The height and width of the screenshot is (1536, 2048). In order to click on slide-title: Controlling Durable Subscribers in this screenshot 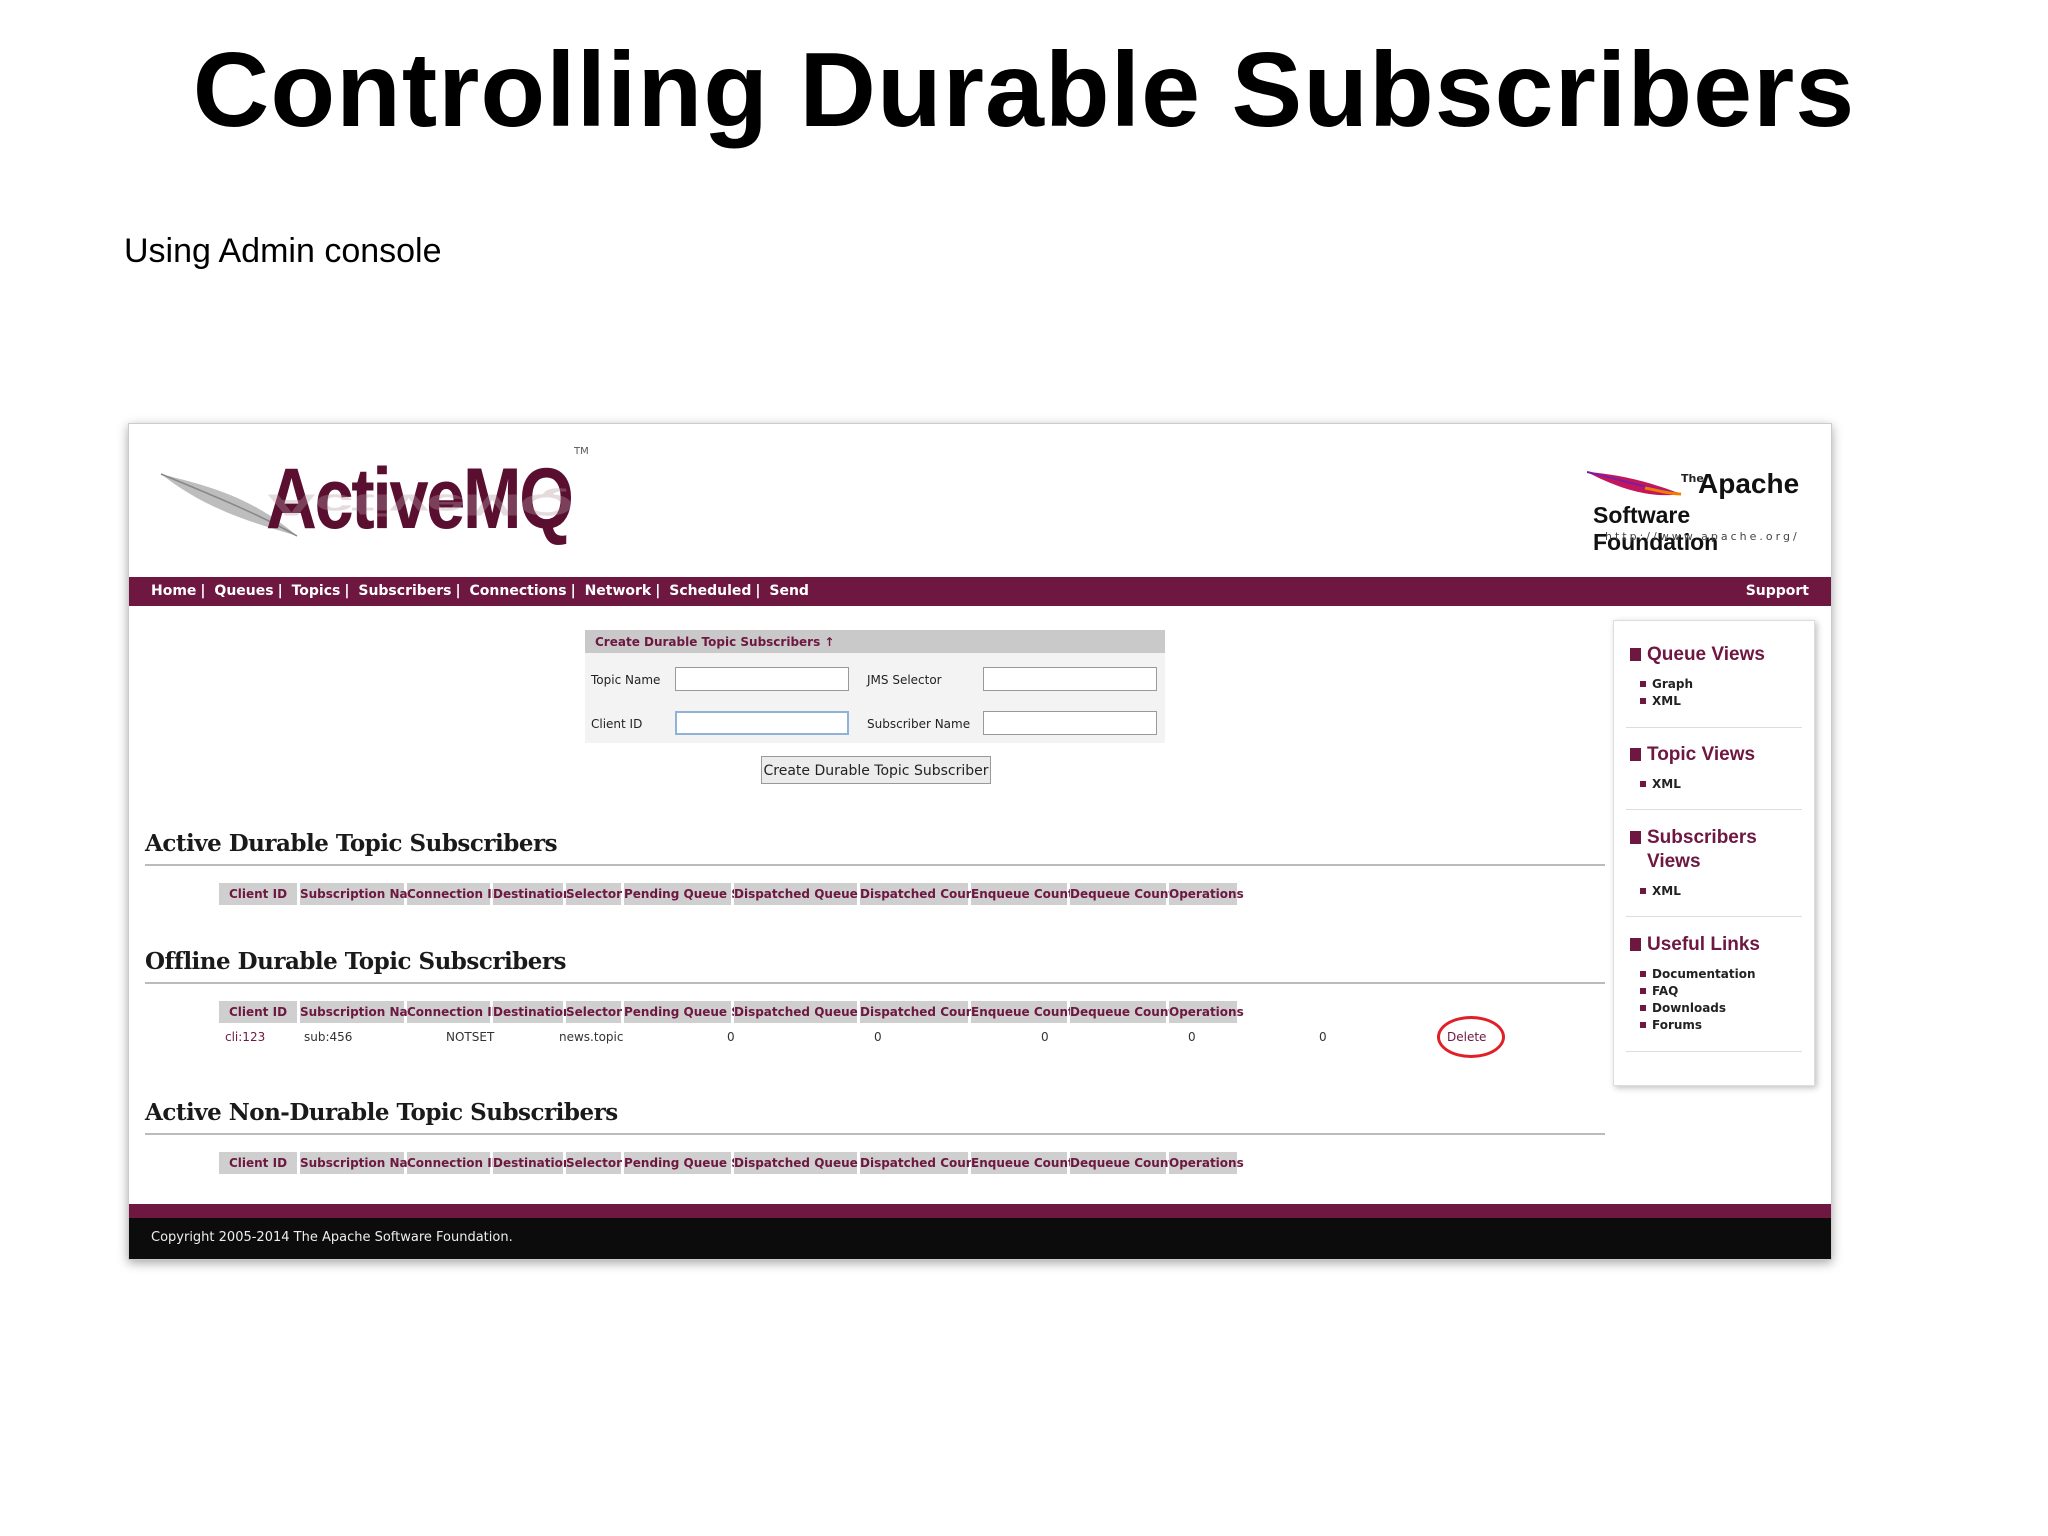, I will do `click(1024, 90)`.